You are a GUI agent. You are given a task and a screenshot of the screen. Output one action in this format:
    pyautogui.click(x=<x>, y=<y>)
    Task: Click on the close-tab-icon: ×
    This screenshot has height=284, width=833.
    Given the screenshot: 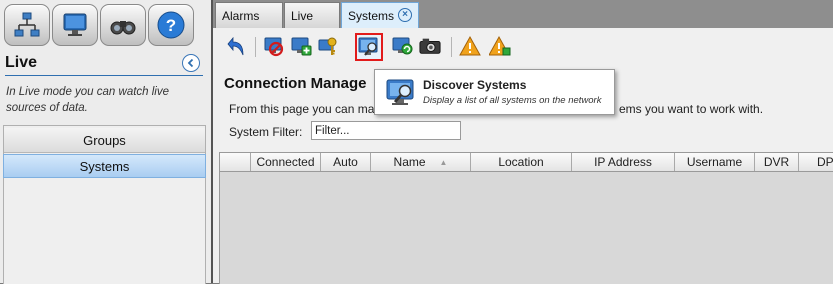 What is the action you would take?
    pyautogui.click(x=405, y=15)
    